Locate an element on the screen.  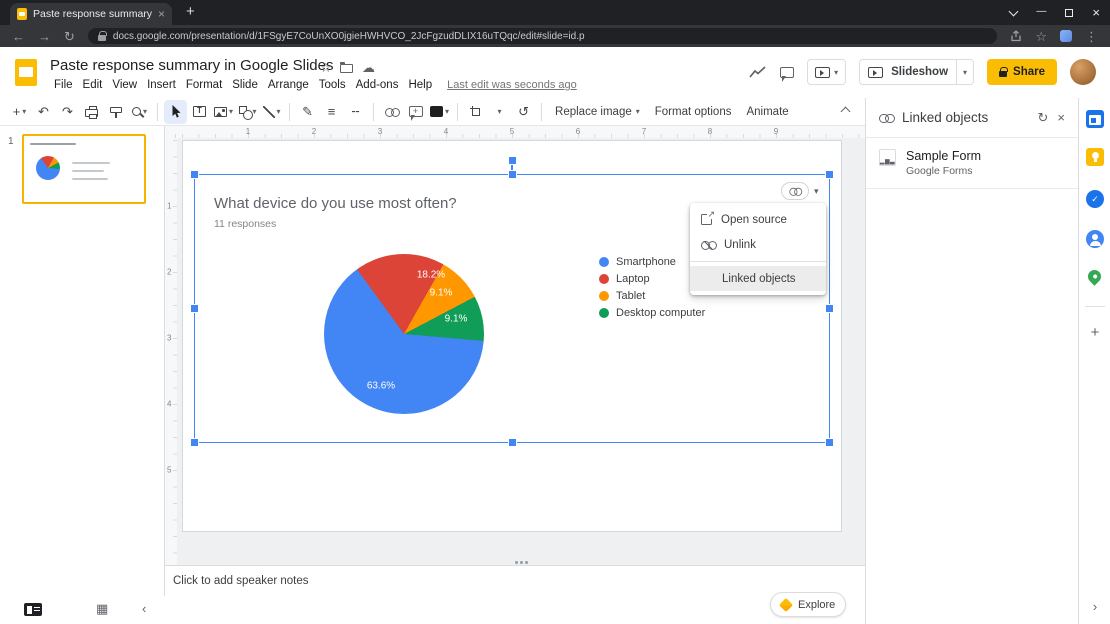
bookmark-star-icon: ☆ is located at coordinates (1041, 36).